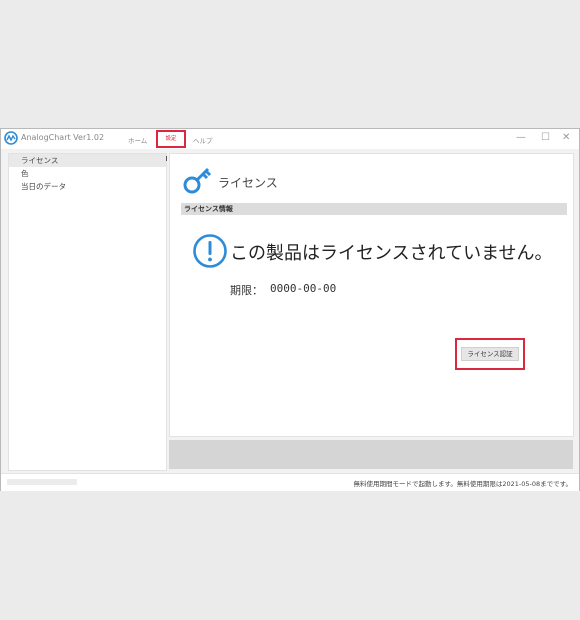  What do you see at coordinates (521, 138) in the screenshot?
I see `minimize-button: —` at bounding box center [521, 138].